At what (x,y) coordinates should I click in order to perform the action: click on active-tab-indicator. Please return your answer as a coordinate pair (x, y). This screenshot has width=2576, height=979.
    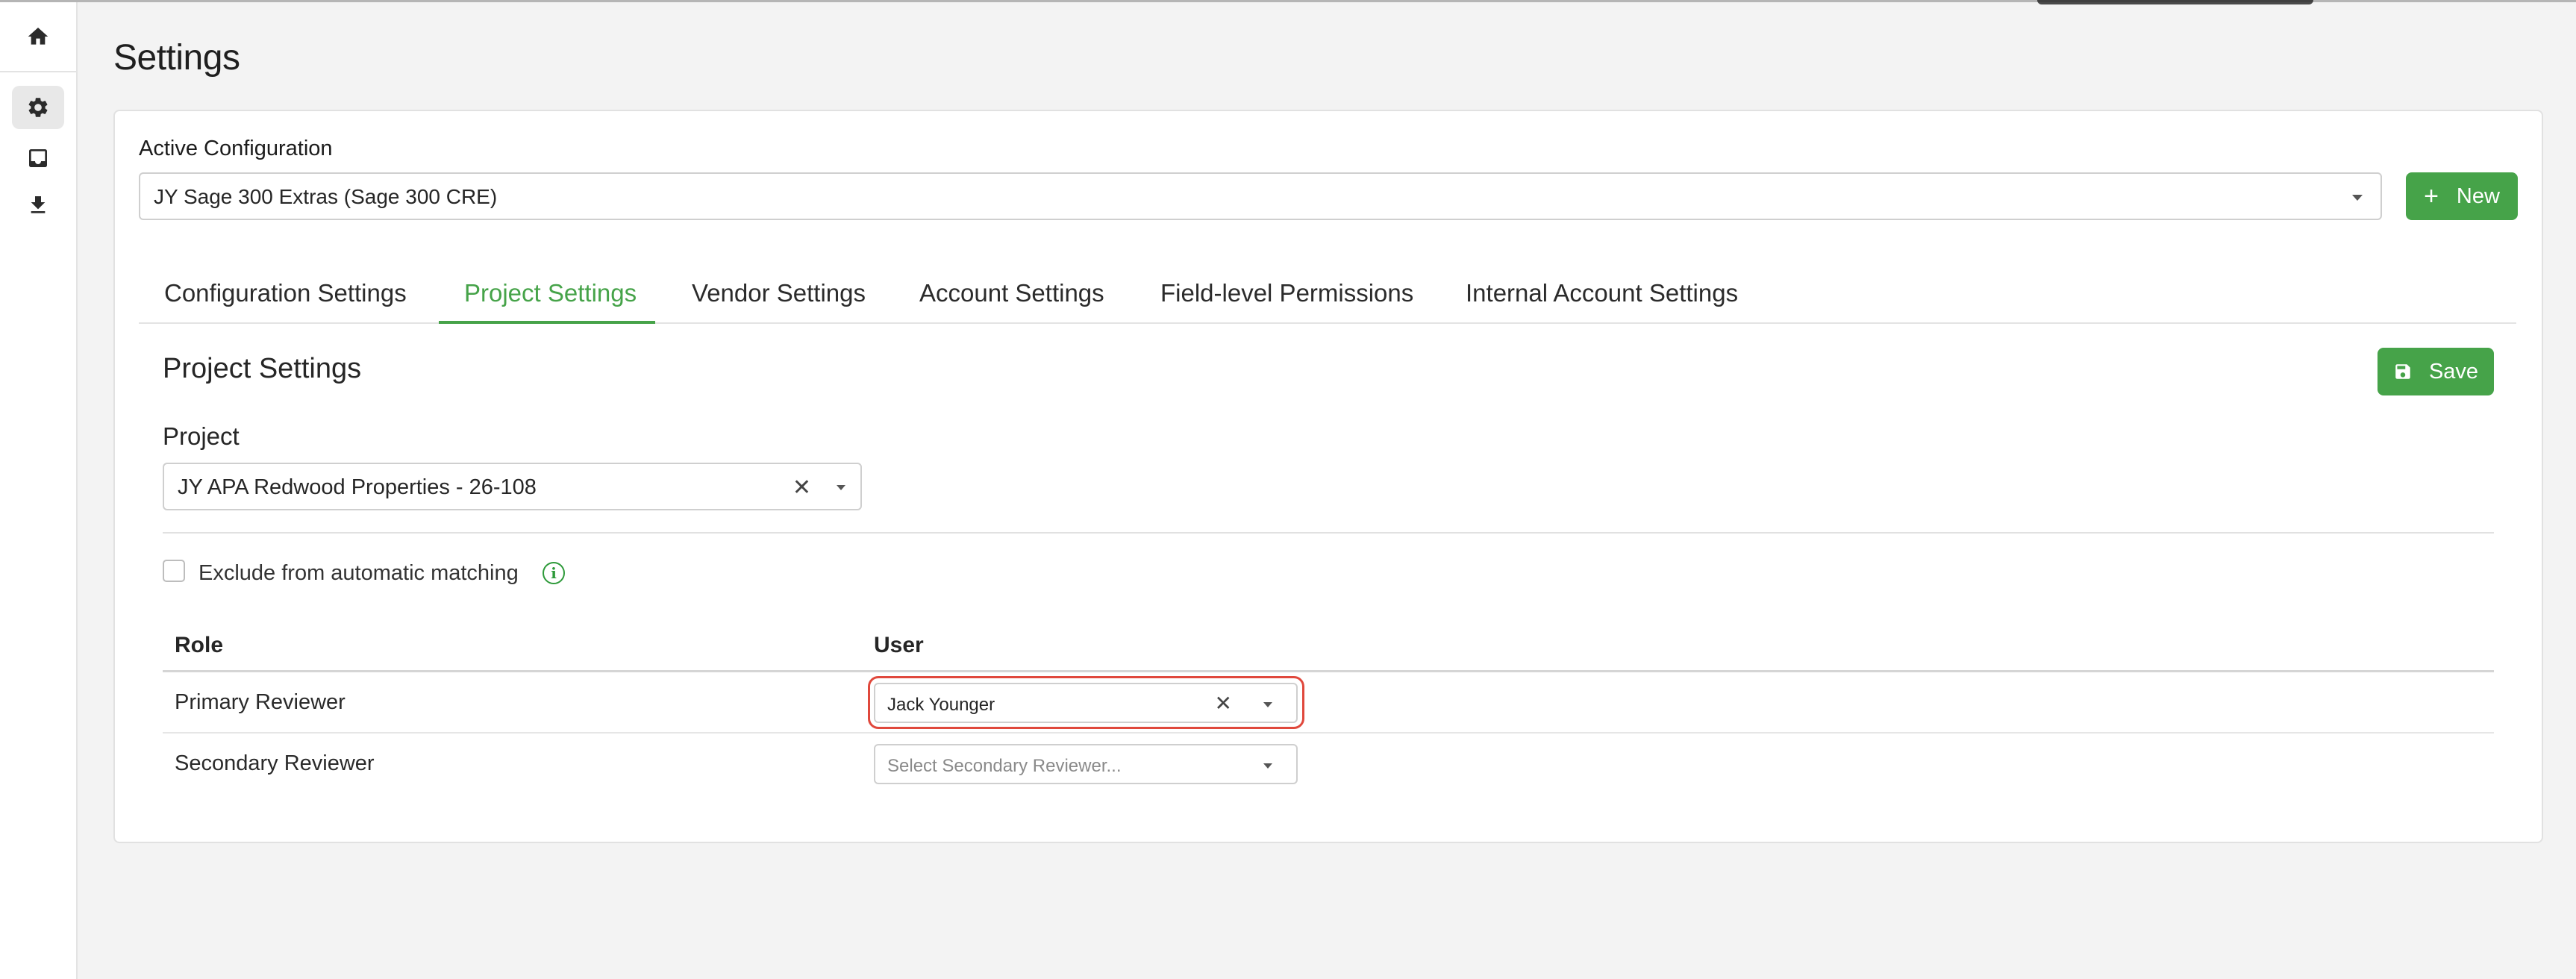
    Looking at the image, I should click on (547, 322).